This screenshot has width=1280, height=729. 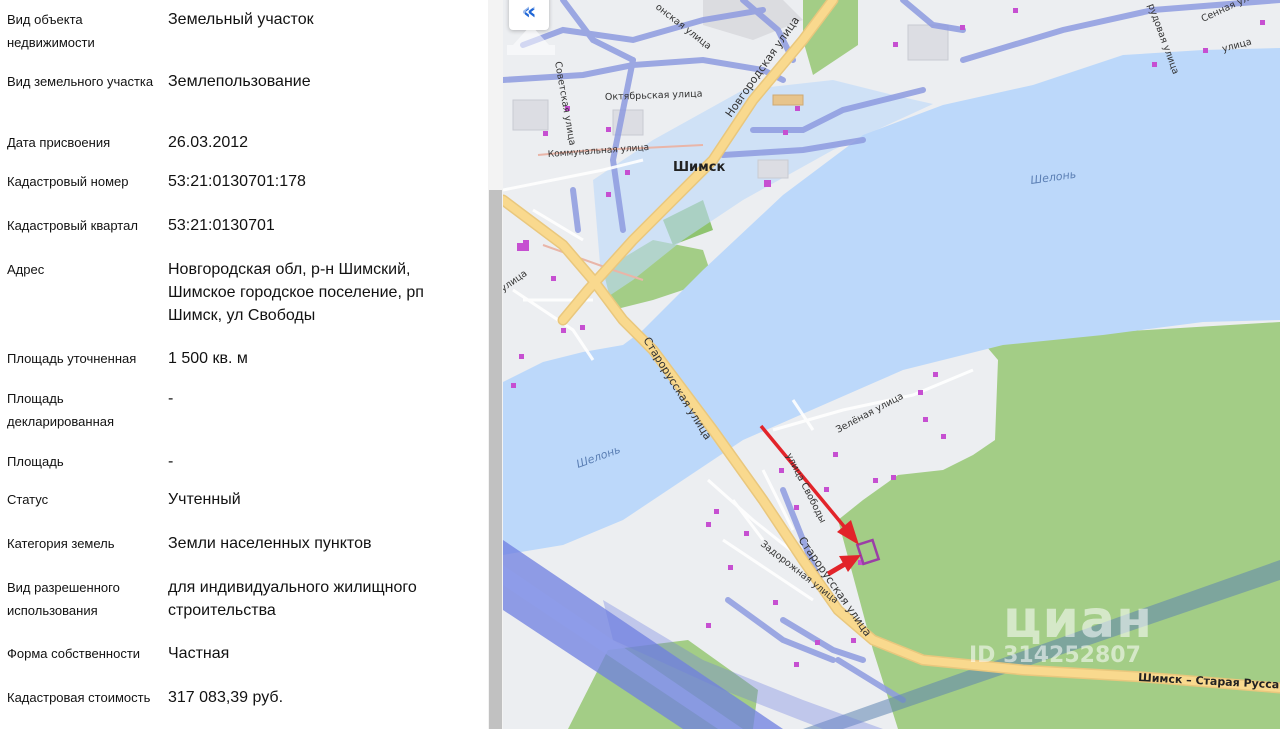 I want to click on detail-label: Категория земель, so click(x=61, y=543).